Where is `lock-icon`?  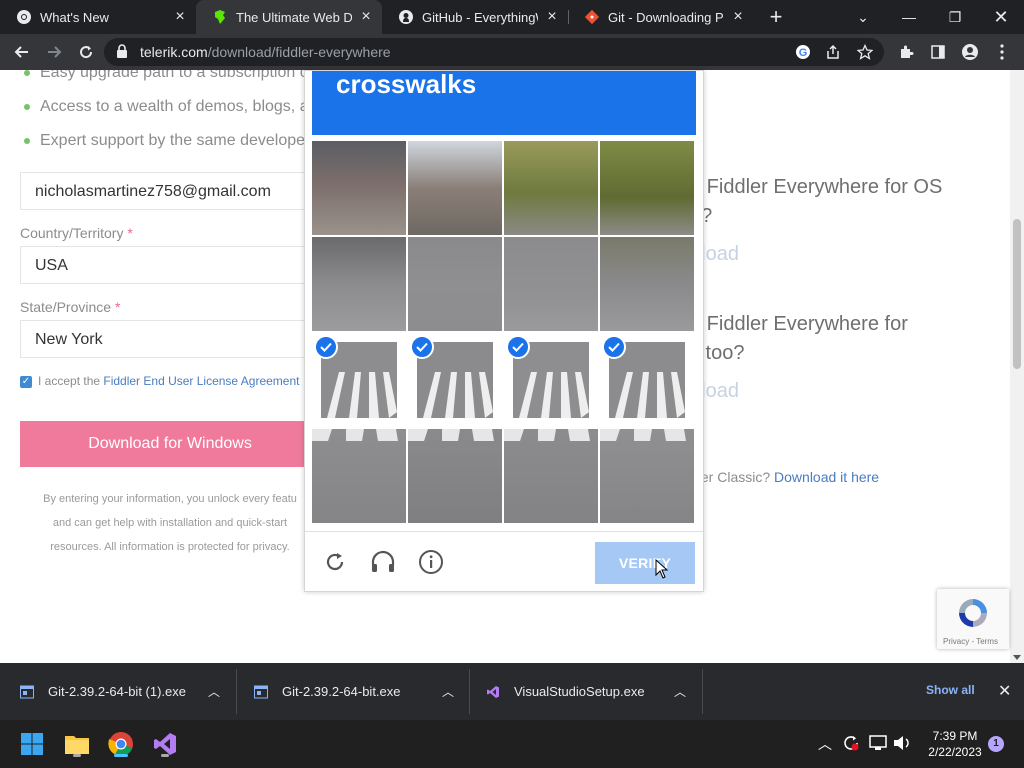
lock-icon is located at coordinates (122, 53).